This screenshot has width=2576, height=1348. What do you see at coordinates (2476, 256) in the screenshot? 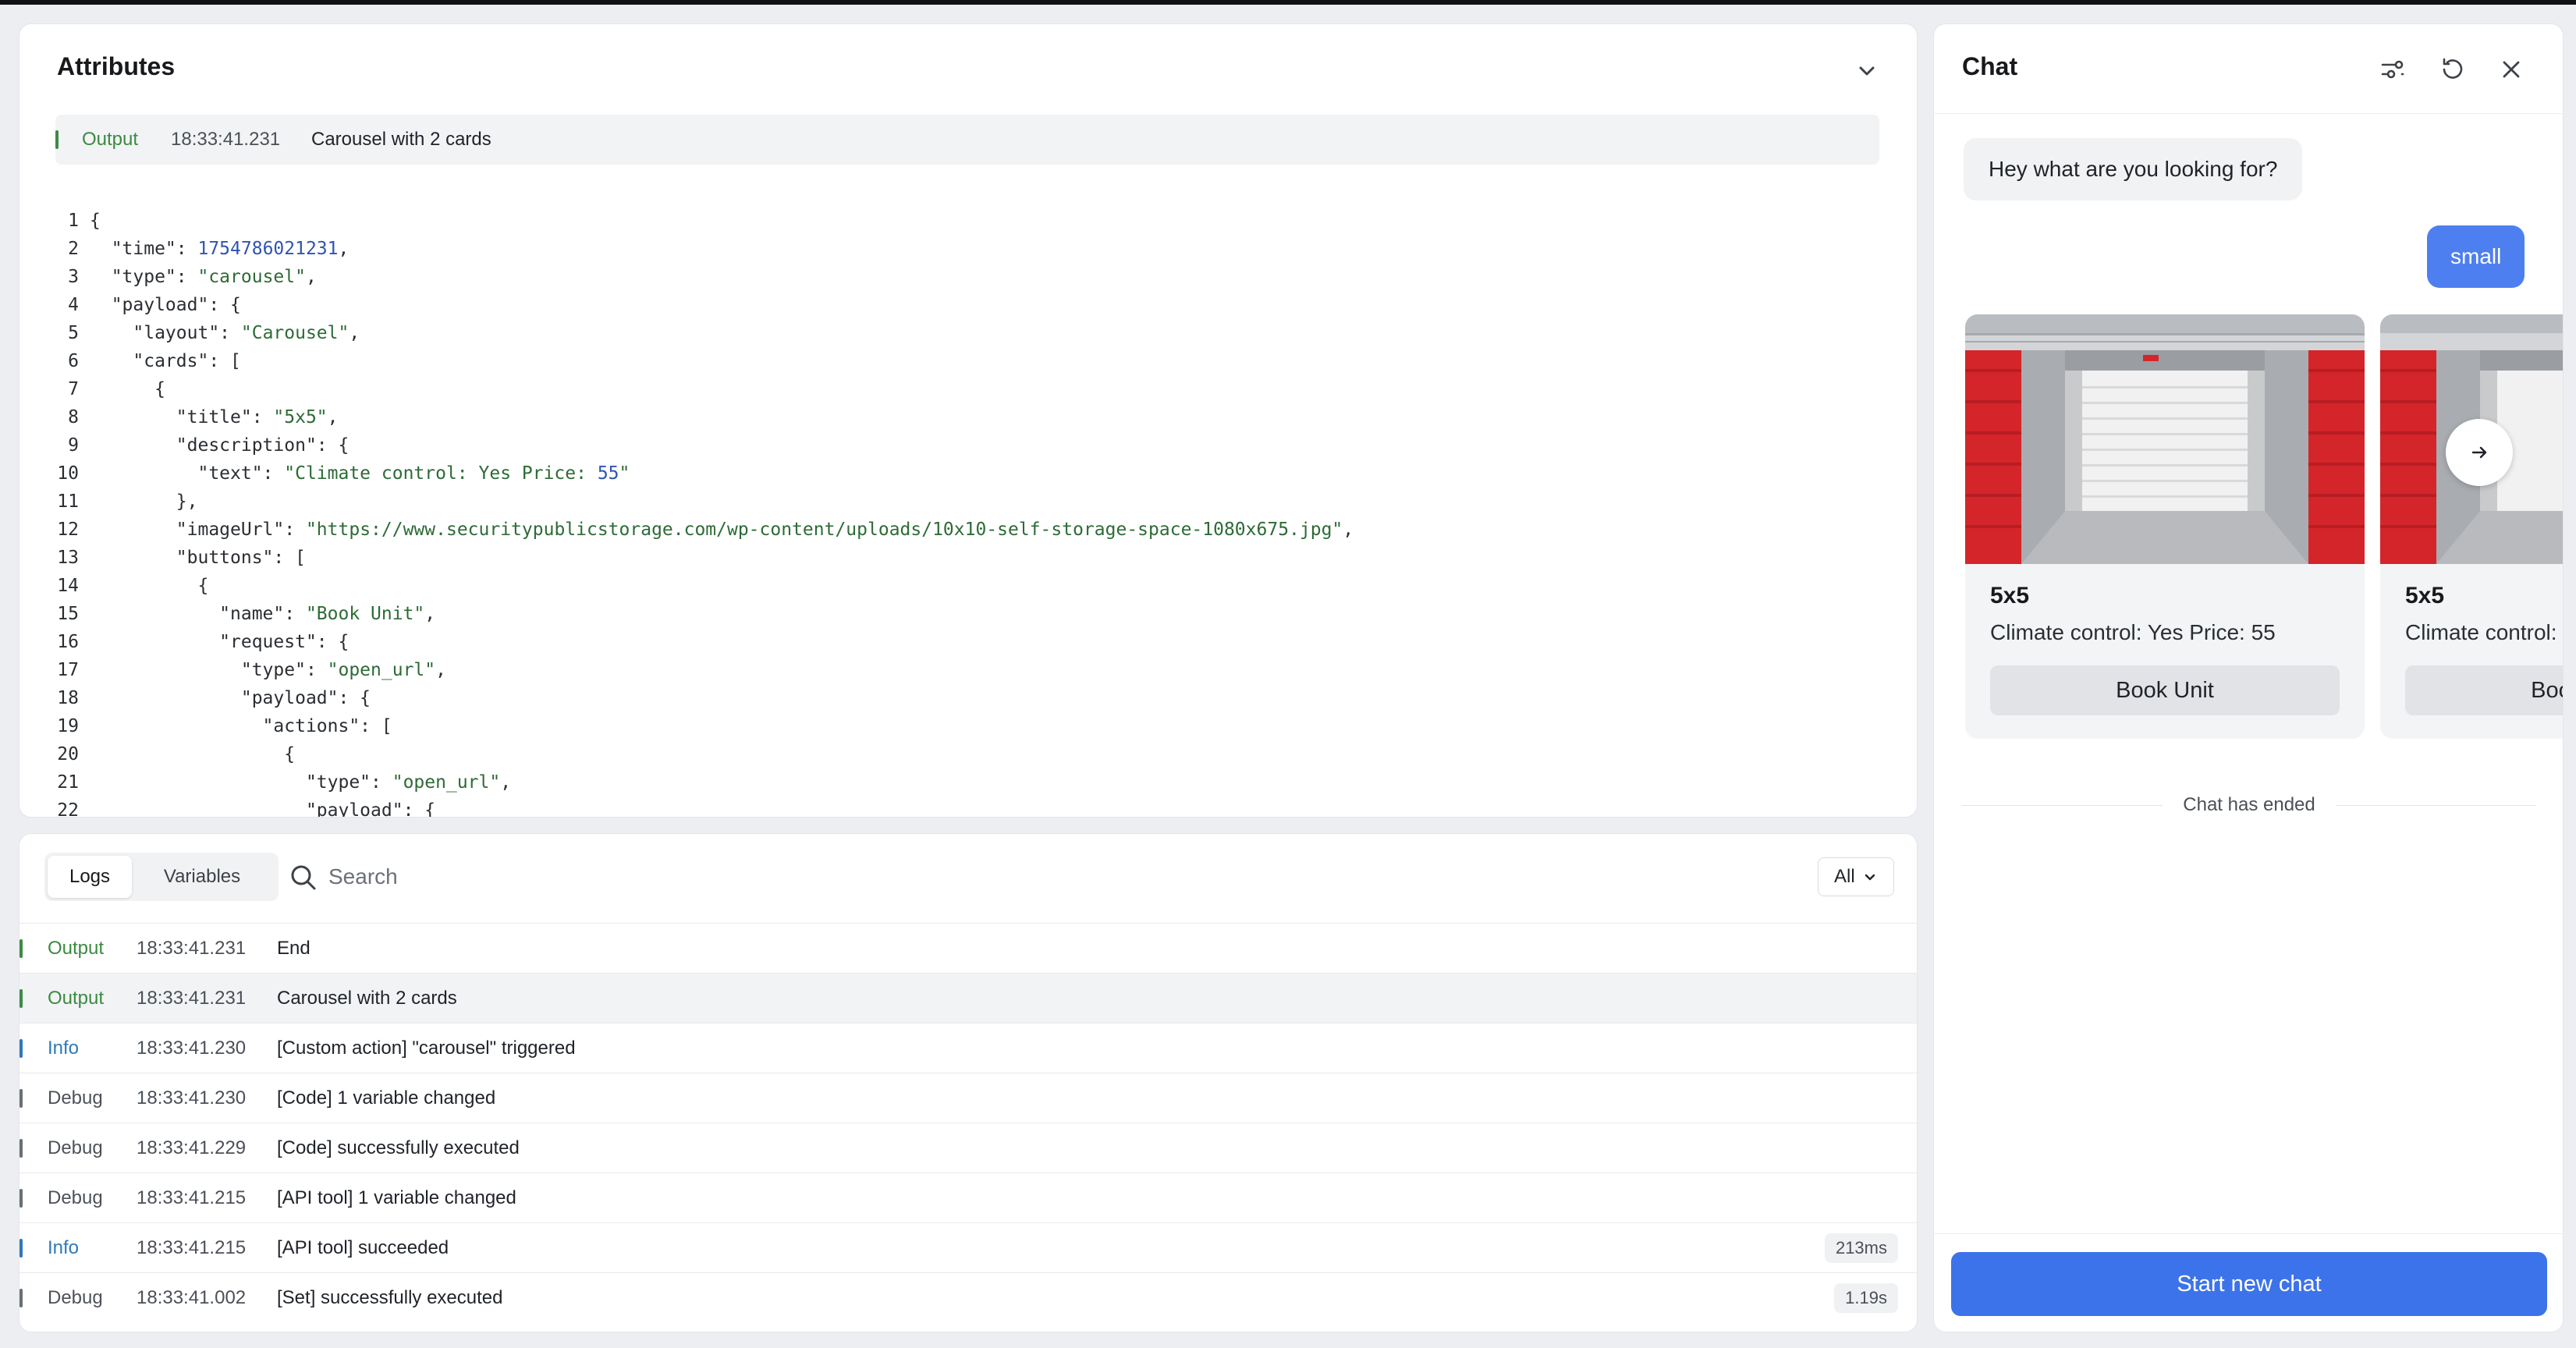
I see `user-message: small` at bounding box center [2476, 256].